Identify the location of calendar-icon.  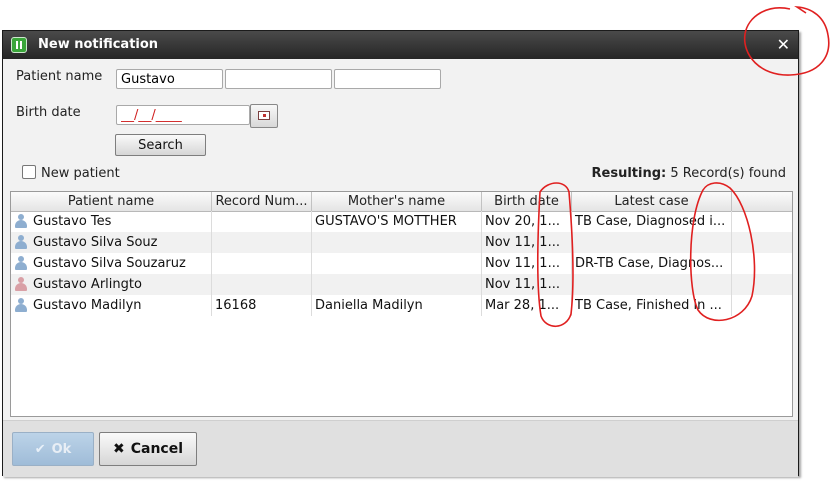
(264, 115).